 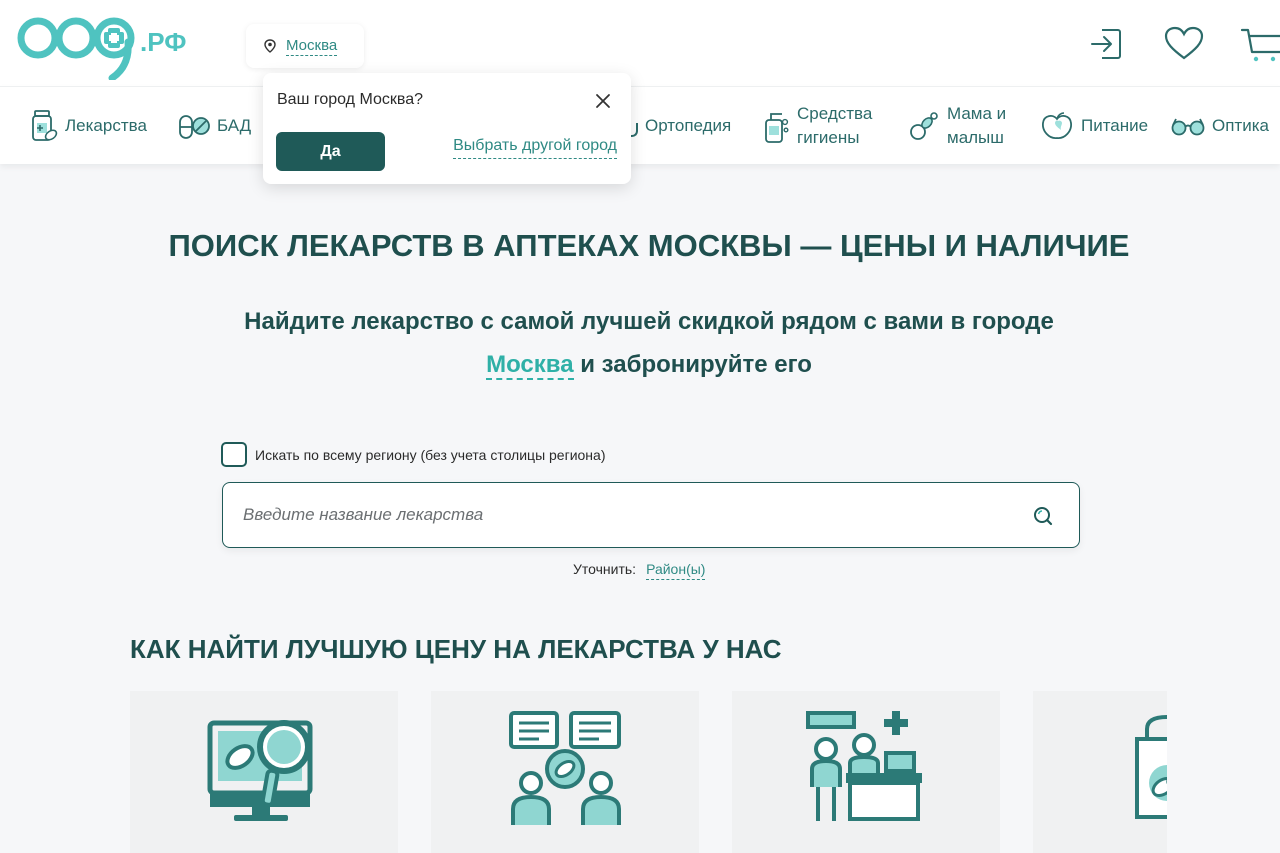 I want to click on apple-heart-icon, so click(x=1057, y=125).